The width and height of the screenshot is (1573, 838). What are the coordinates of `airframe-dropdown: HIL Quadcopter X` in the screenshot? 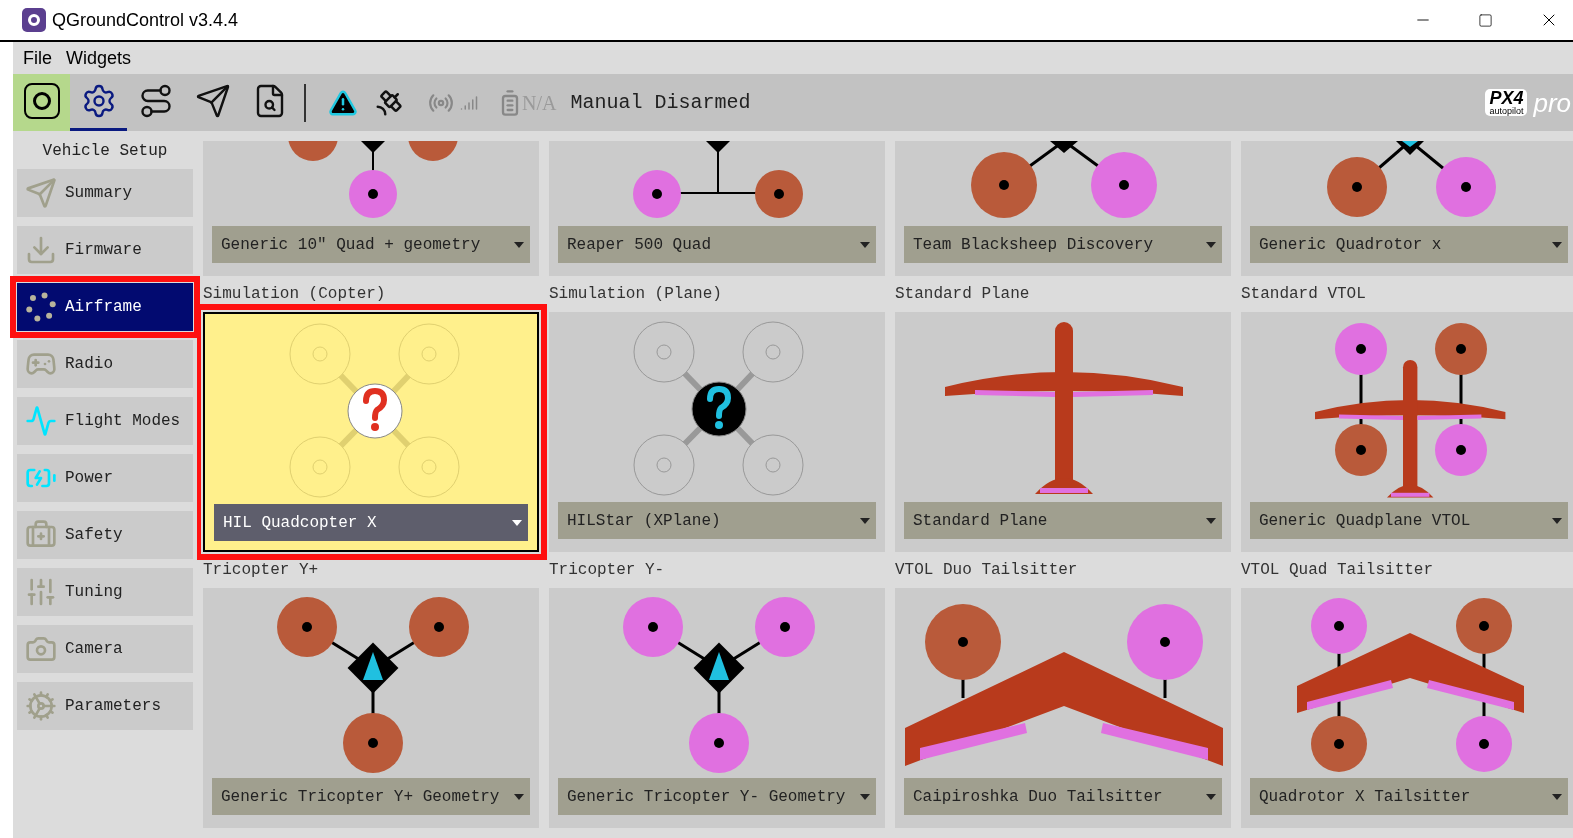 It's located at (371, 522).